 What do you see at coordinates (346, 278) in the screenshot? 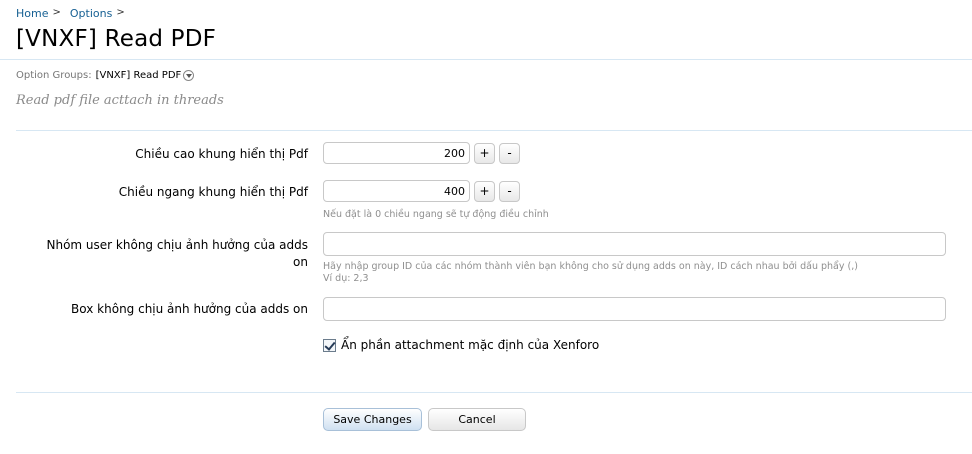
I see `excluded-groups-hint-line2: Ví dụ: 2,3` at bounding box center [346, 278].